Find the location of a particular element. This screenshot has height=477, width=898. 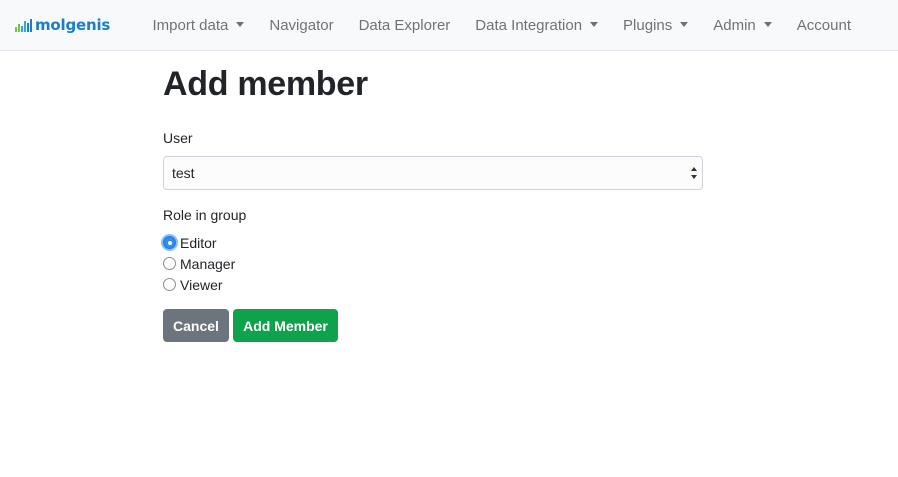

role-radio-group: Editor Manager Viewer is located at coordinates (433, 263).